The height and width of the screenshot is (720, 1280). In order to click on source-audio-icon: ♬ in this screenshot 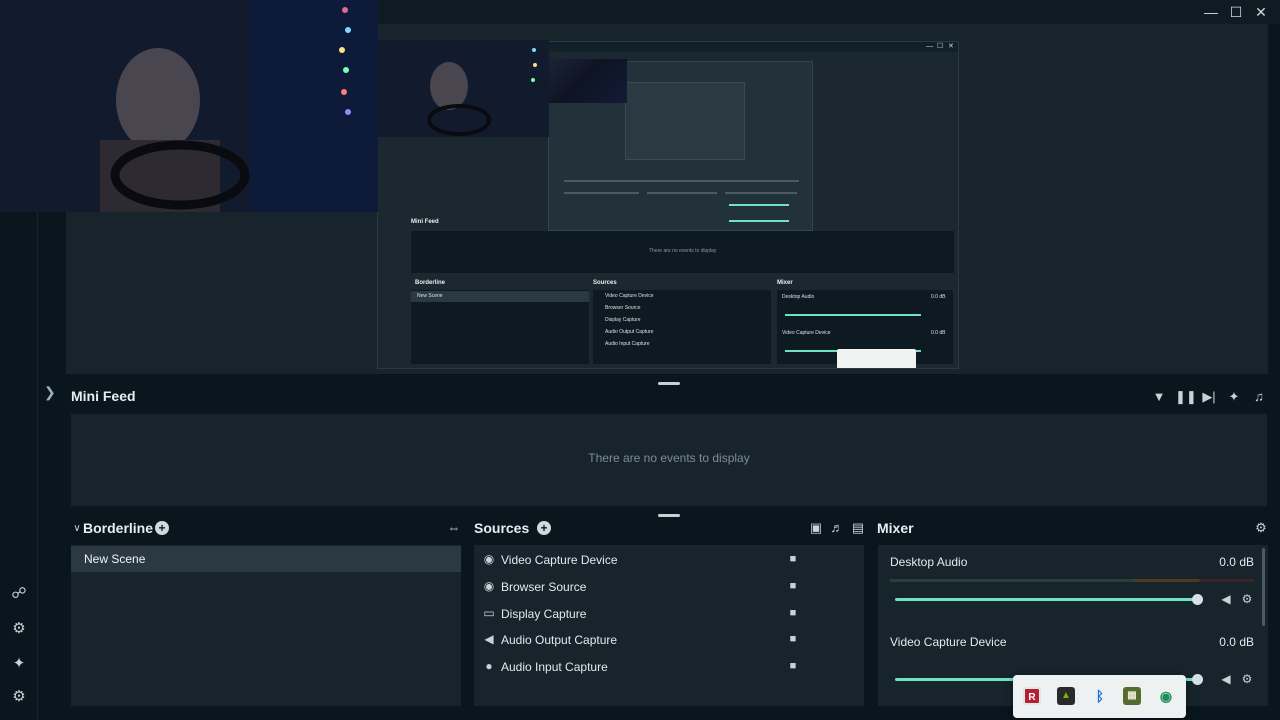, I will do `click(837, 528)`.